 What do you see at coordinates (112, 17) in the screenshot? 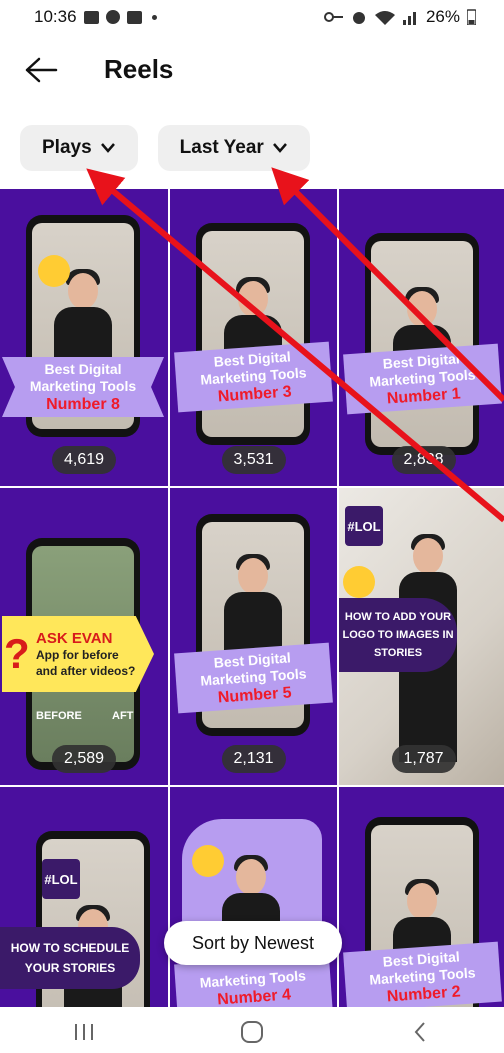
I see `facebook-notification-icon` at bounding box center [112, 17].